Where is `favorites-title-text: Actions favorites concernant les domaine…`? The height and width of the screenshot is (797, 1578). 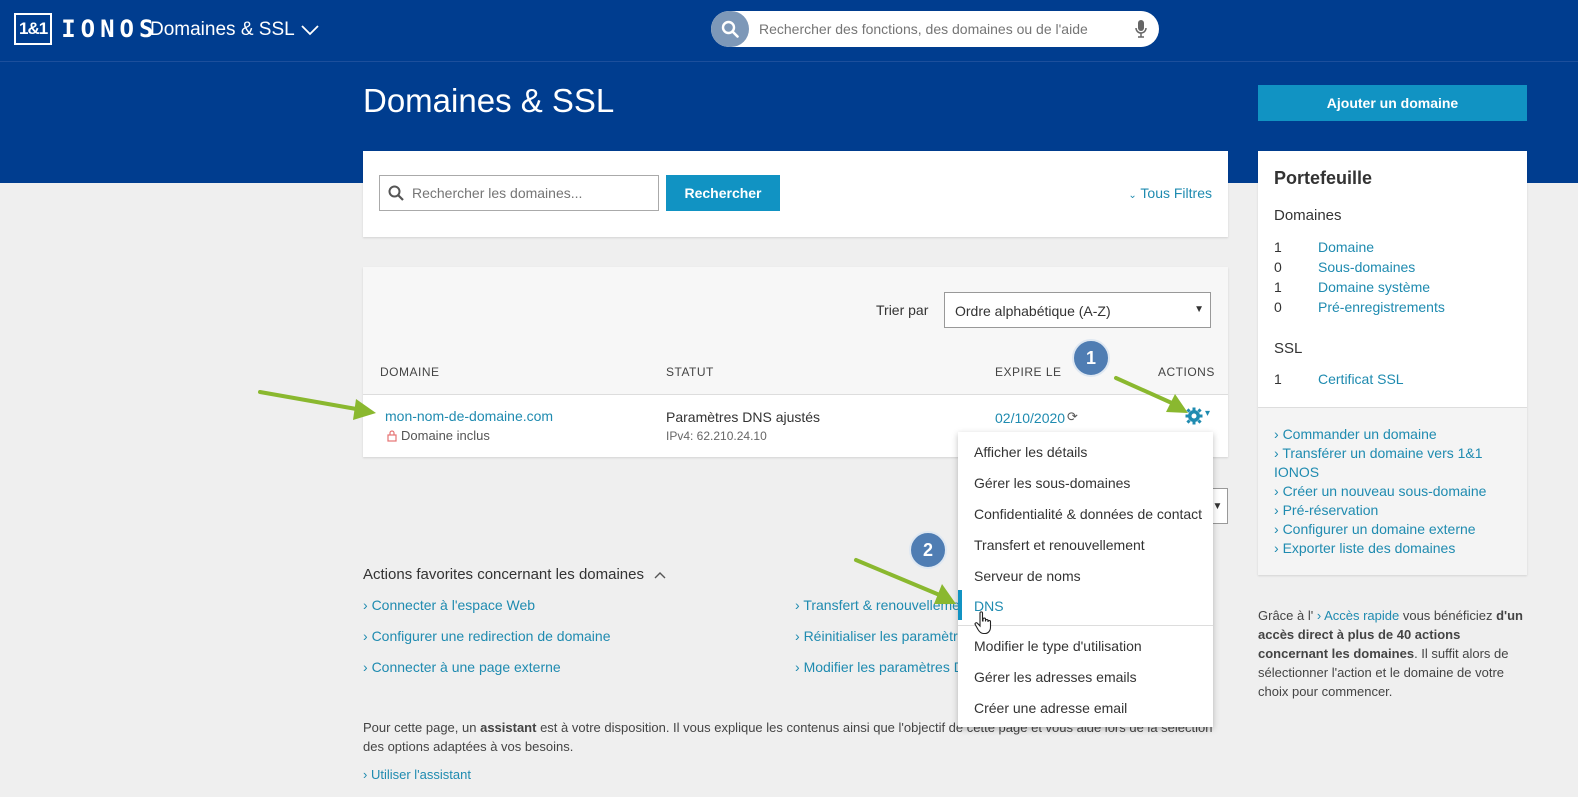
favorites-title-text: Actions favorites concernant les domaine… is located at coordinates (503, 574).